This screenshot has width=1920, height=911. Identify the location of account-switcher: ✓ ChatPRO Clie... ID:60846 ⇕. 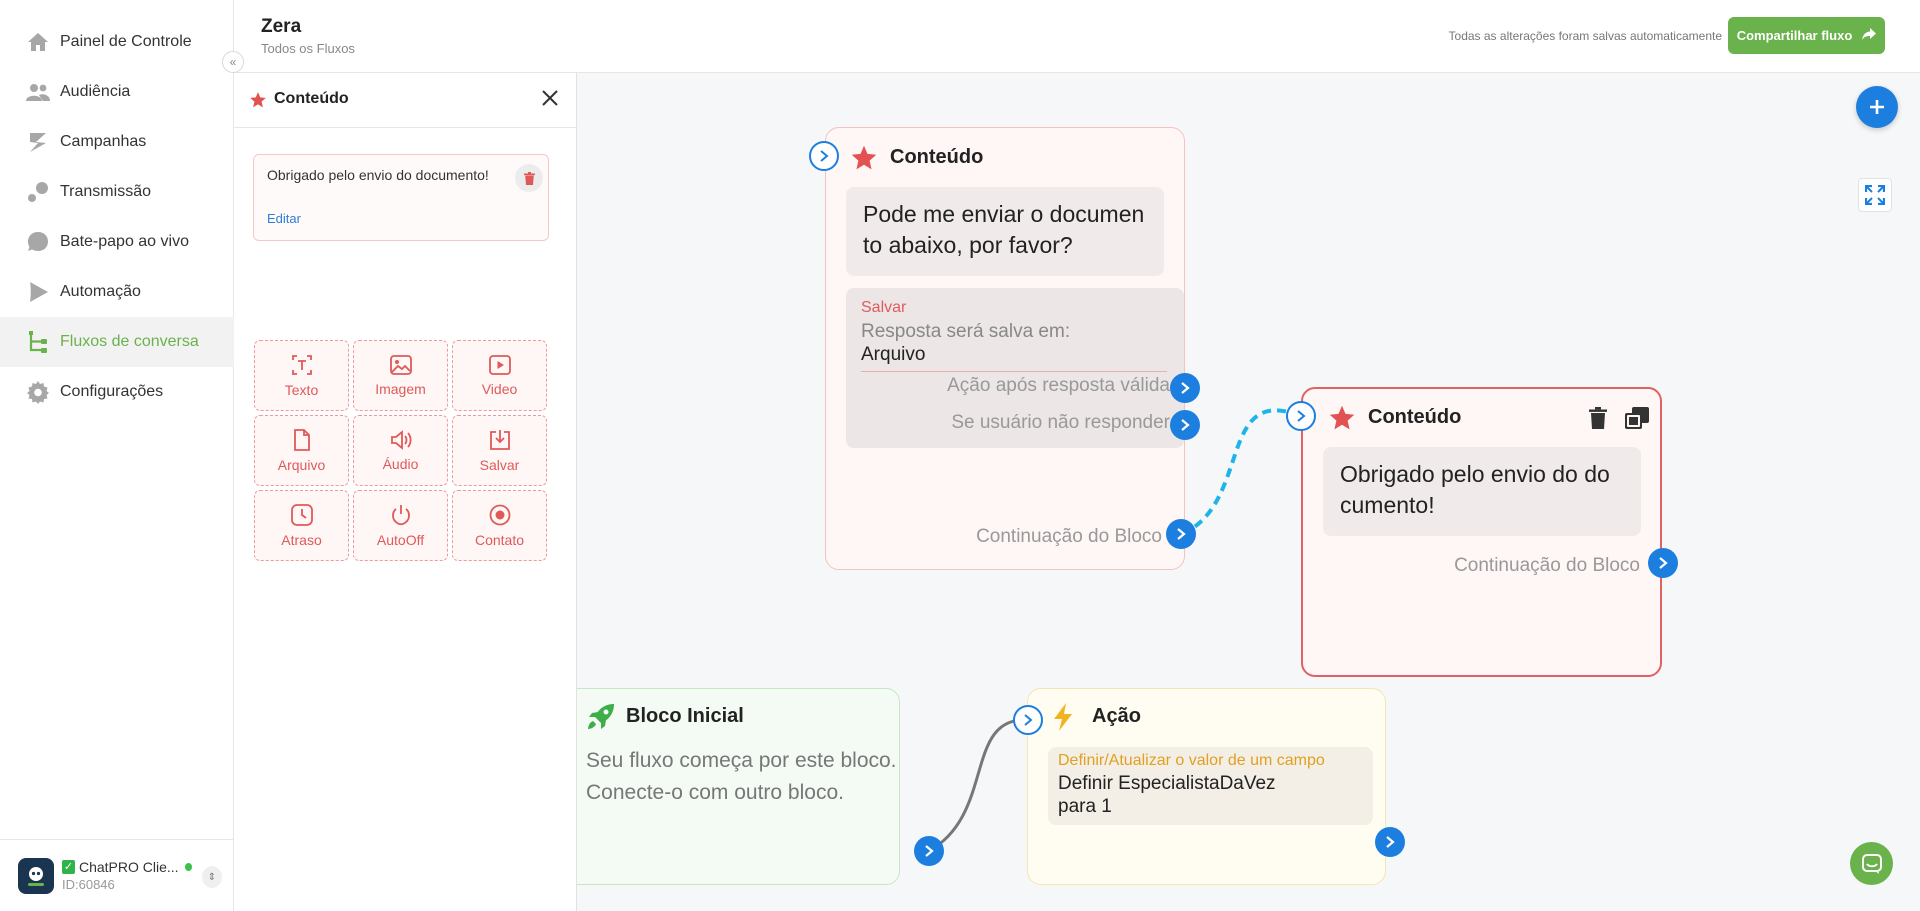
(117, 875).